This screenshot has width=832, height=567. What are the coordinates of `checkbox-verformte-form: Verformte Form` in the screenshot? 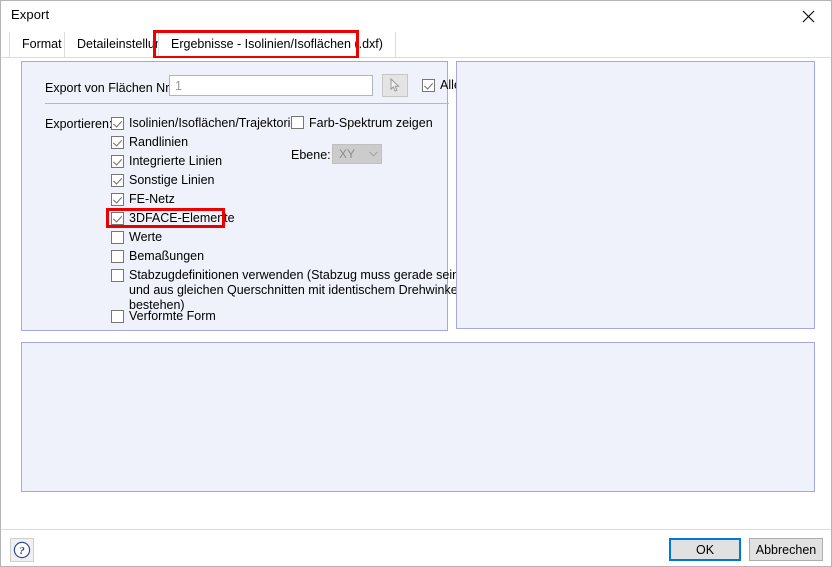 It's located at (163, 316).